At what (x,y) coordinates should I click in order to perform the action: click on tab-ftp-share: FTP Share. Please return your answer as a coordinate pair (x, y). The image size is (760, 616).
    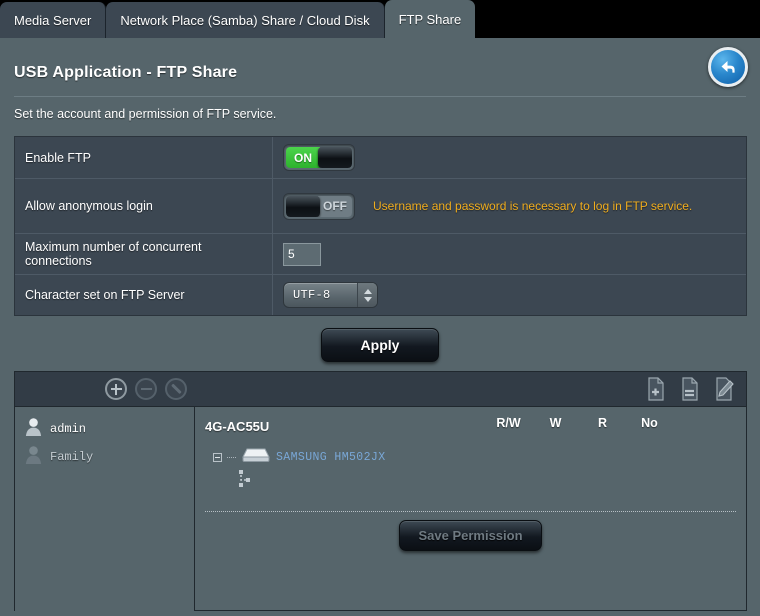
    Looking at the image, I should click on (430, 19).